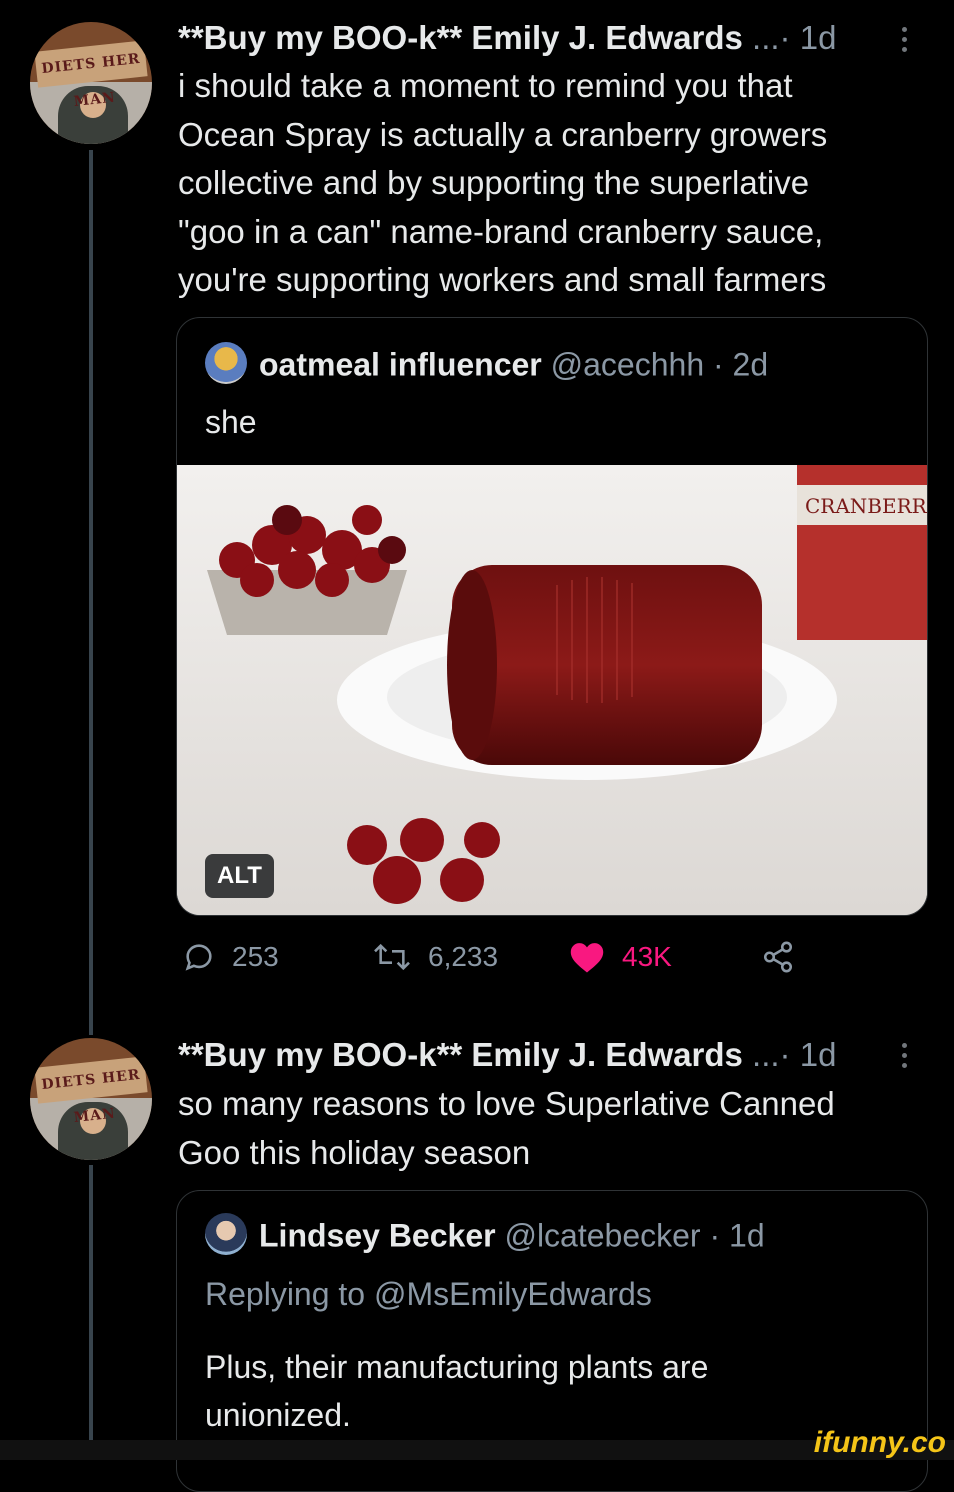 The image size is (954, 1492). Describe the element at coordinates (231, 422) in the screenshot. I see `quote-text: she` at that location.